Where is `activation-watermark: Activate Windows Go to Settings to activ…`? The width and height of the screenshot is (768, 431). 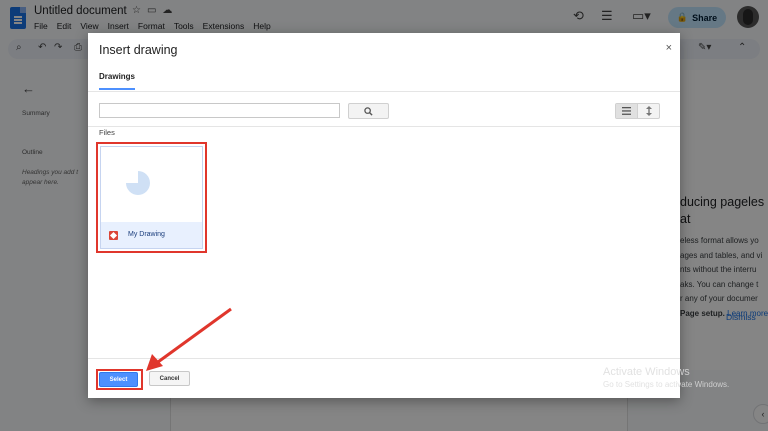 activation-watermark: Activate Windows Go to Settings to activ… is located at coordinates (666, 377).